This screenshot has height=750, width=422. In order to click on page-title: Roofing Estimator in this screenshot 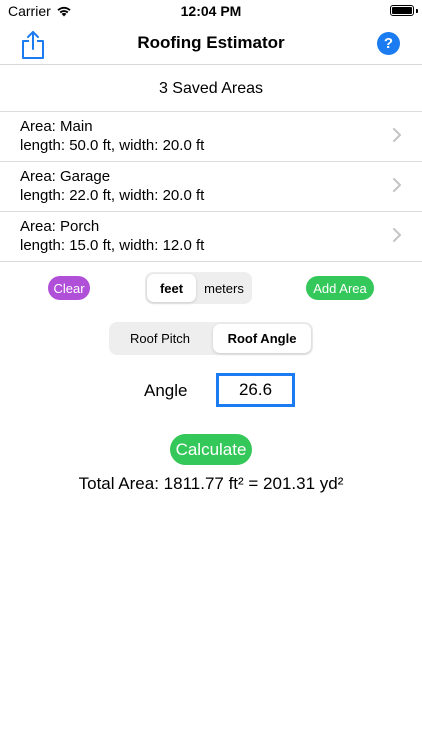, I will do `click(211, 42)`.